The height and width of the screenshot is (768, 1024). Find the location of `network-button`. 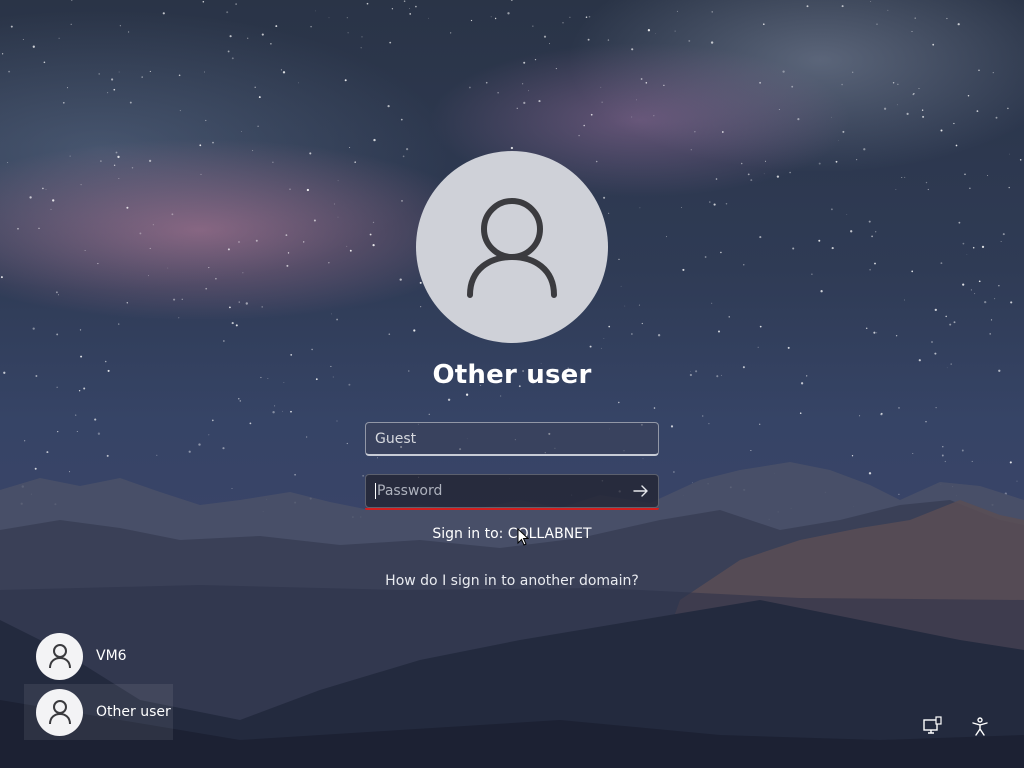

network-button is located at coordinates (932, 726).